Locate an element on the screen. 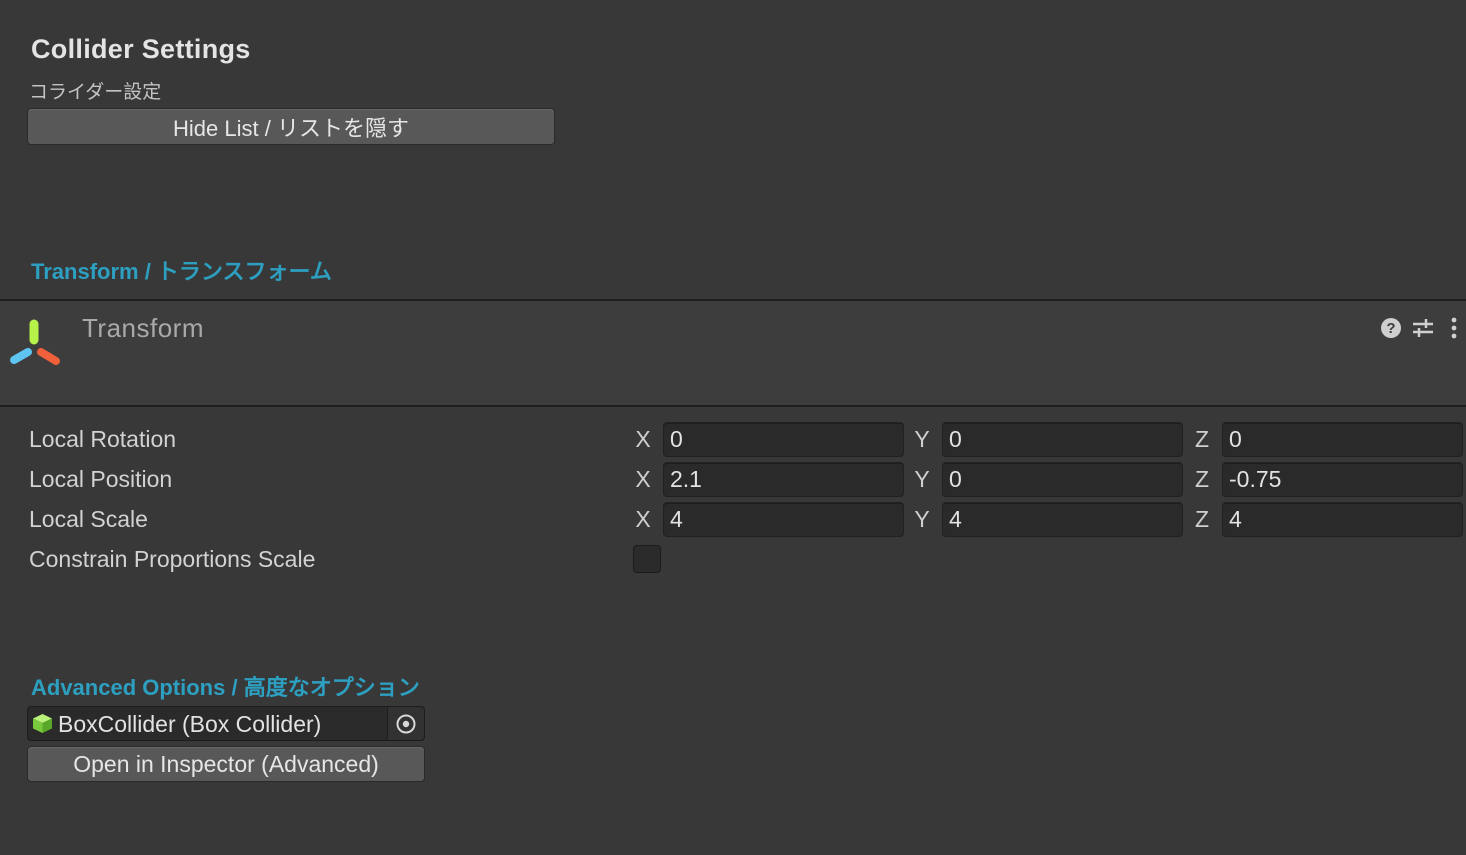  presets-icon is located at coordinates (1423, 328).